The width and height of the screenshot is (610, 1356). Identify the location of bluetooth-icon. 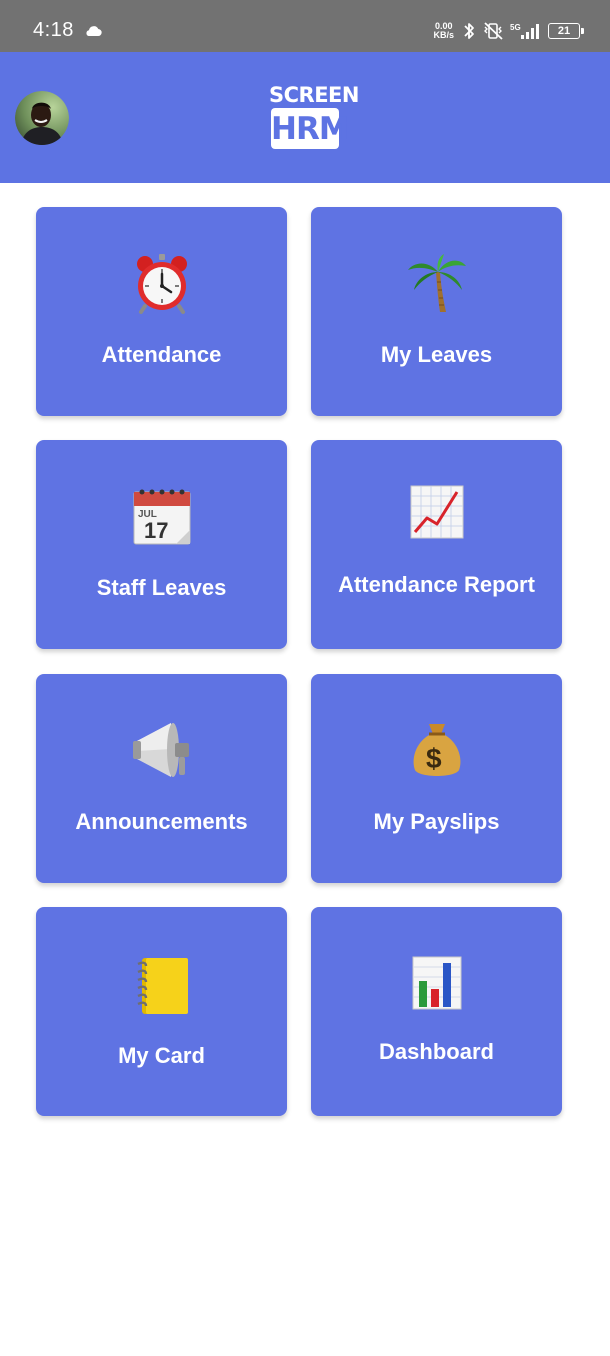
(469, 31).